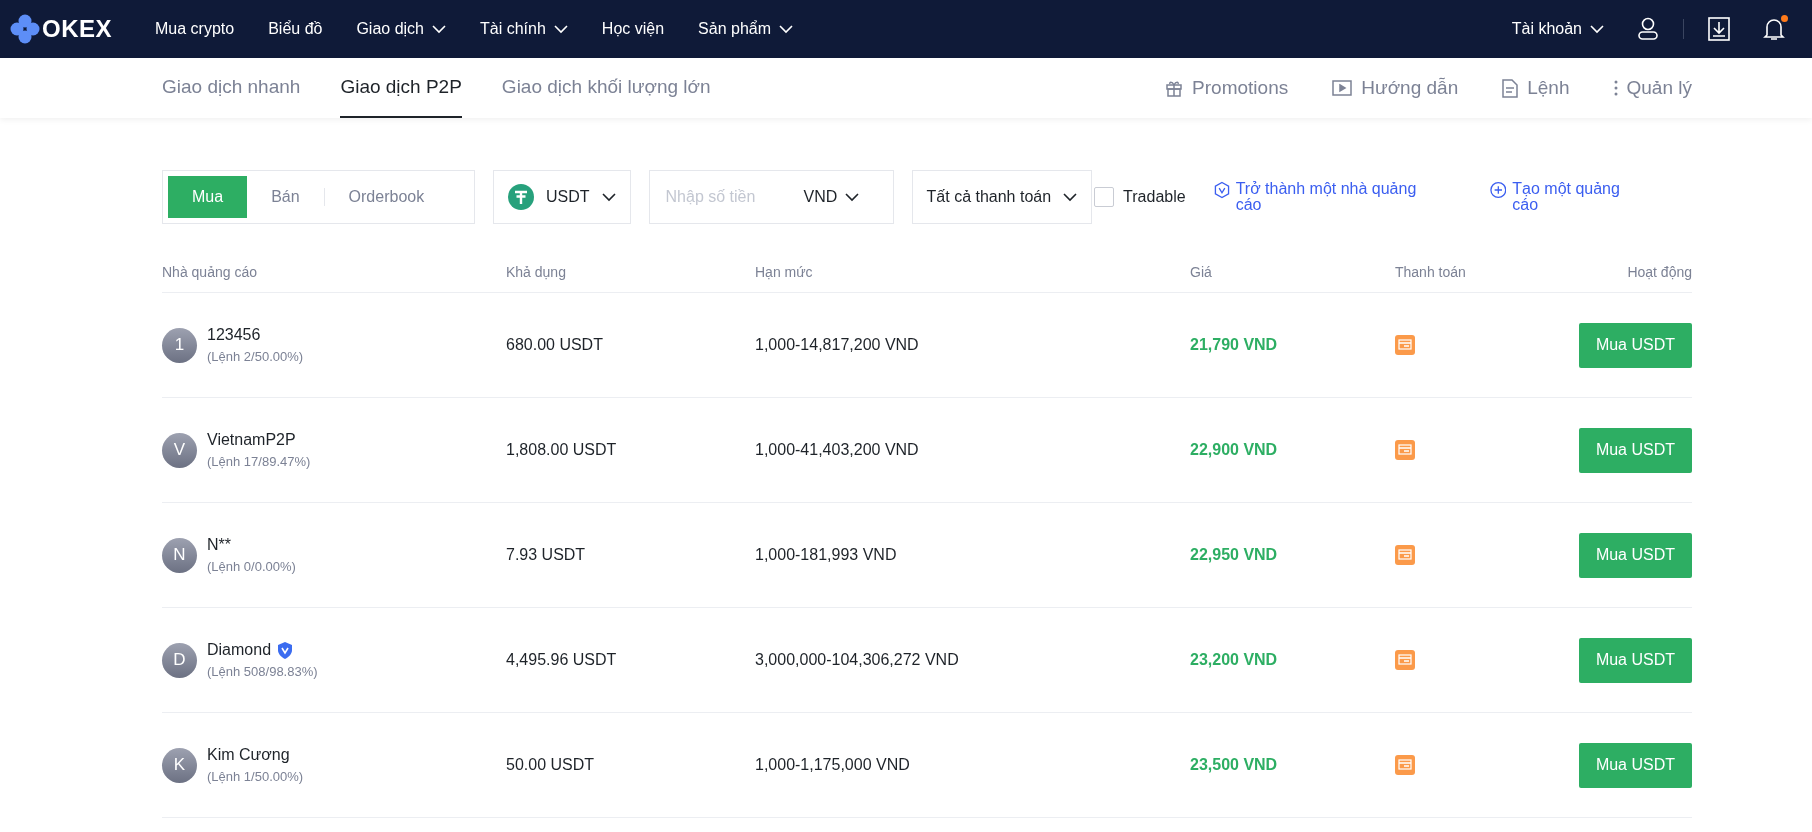 The height and width of the screenshot is (832, 1812). Describe the element at coordinates (179, 450) in the screenshot. I see `avatar: V` at that location.